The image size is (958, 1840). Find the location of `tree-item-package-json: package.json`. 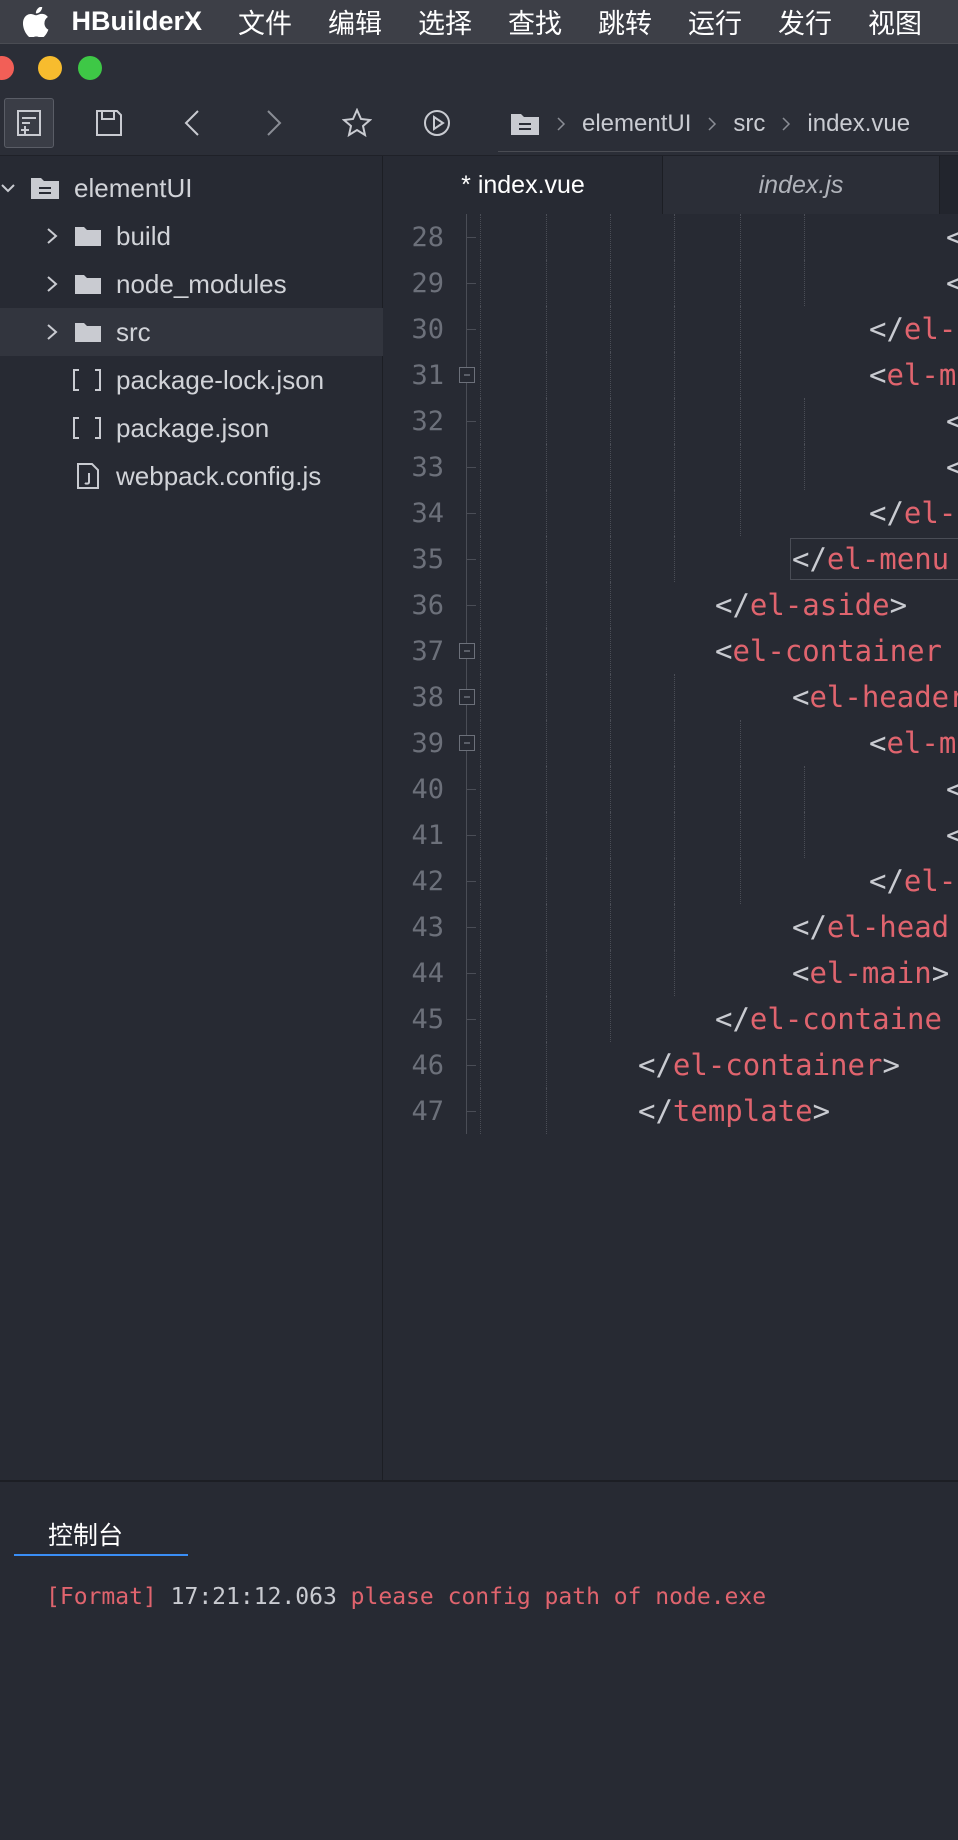

tree-item-package-json: package.json is located at coordinates (191, 428).